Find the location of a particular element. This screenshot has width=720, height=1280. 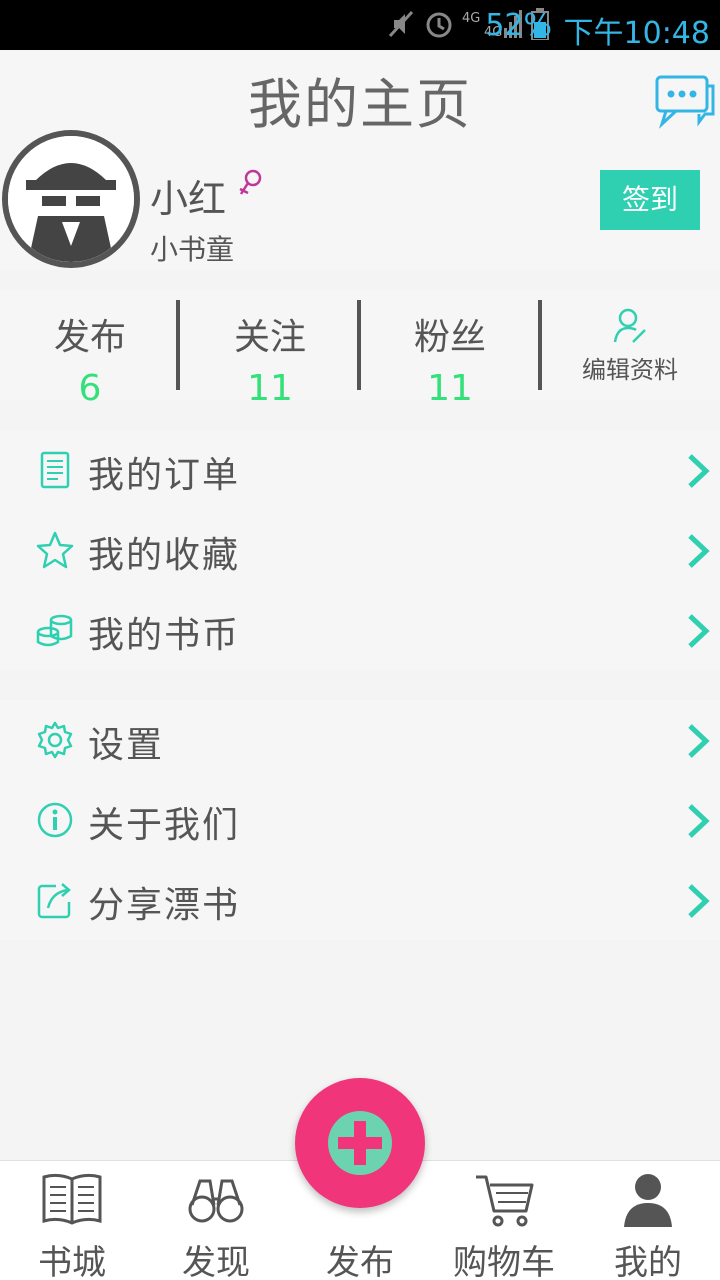

avatar is located at coordinates (71, 199).